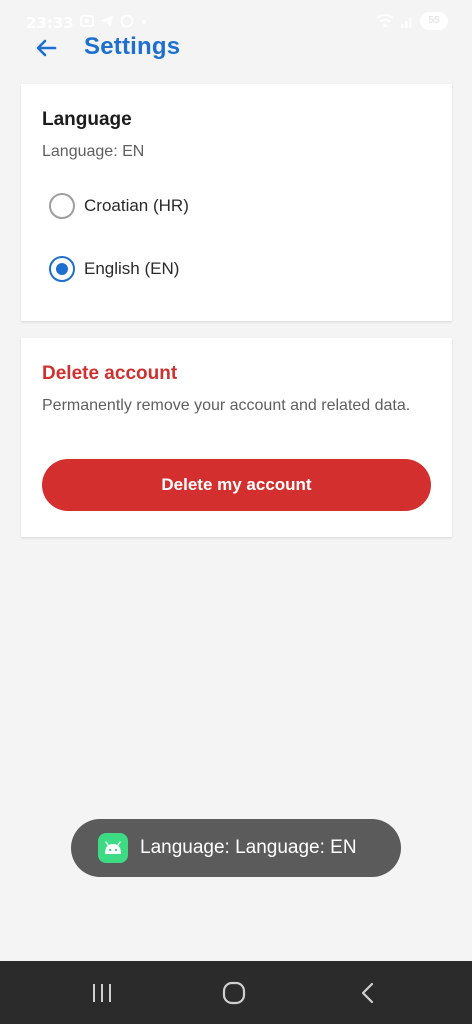 Image resolution: width=472 pixels, height=1024 pixels. Describe the element at coordinates (132, 268) in the screenshot. I see `language-option-label: English (EN)` at that location.